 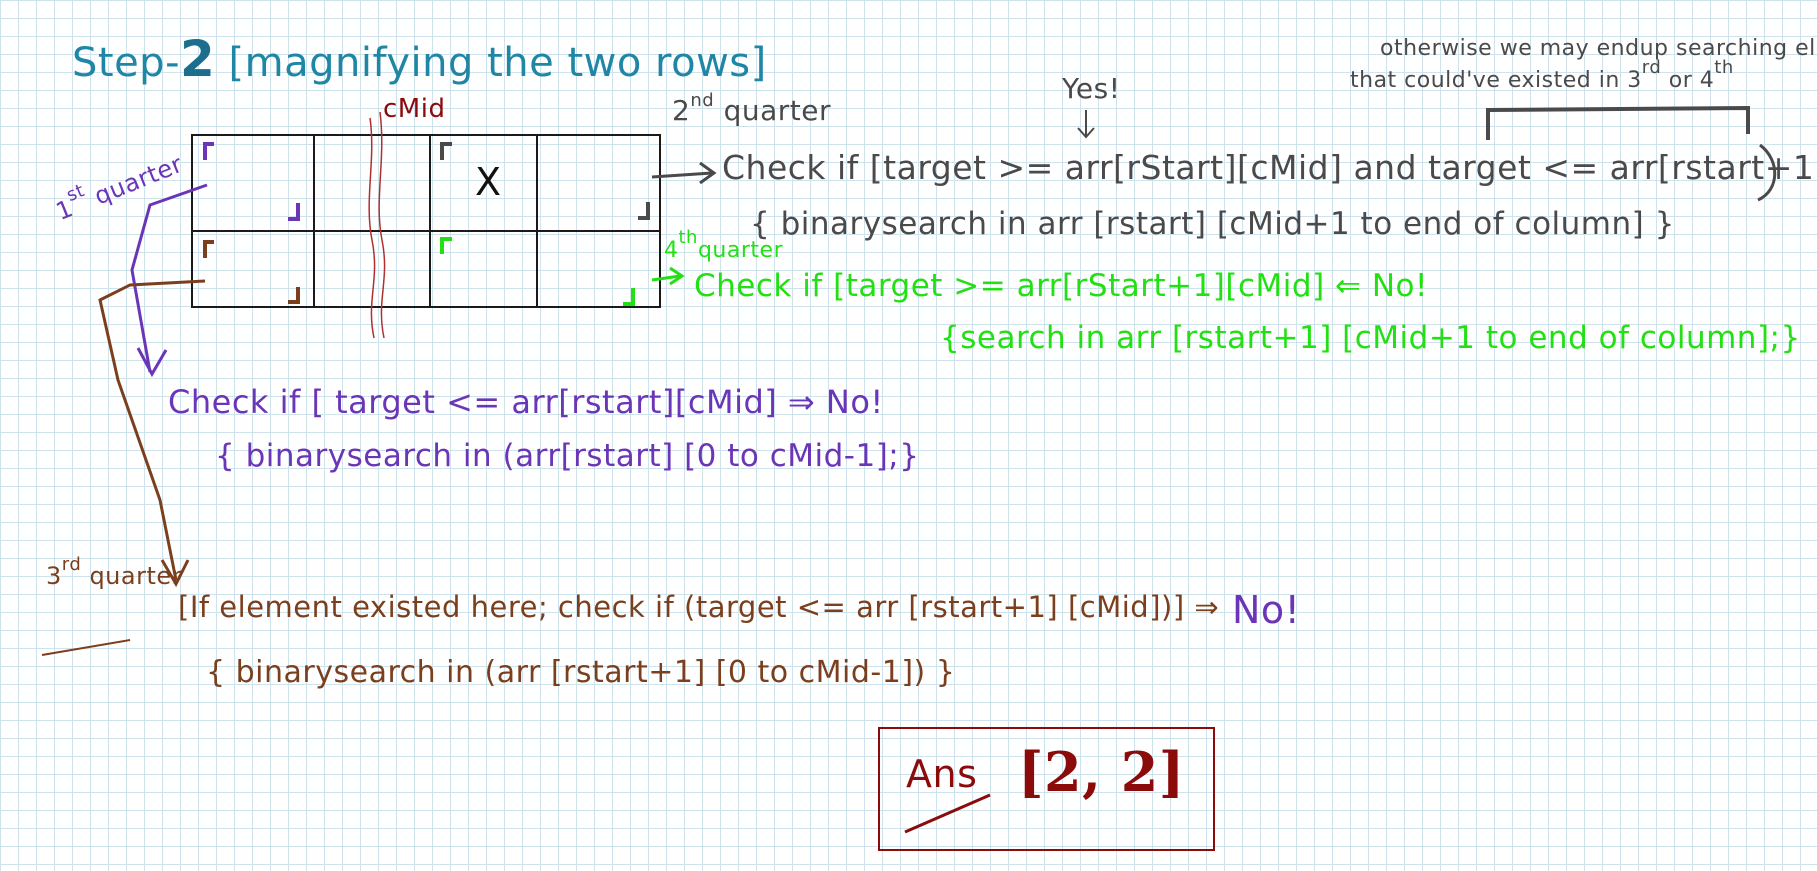 I want to click on cmid-marker, so click(x=377, y=225).